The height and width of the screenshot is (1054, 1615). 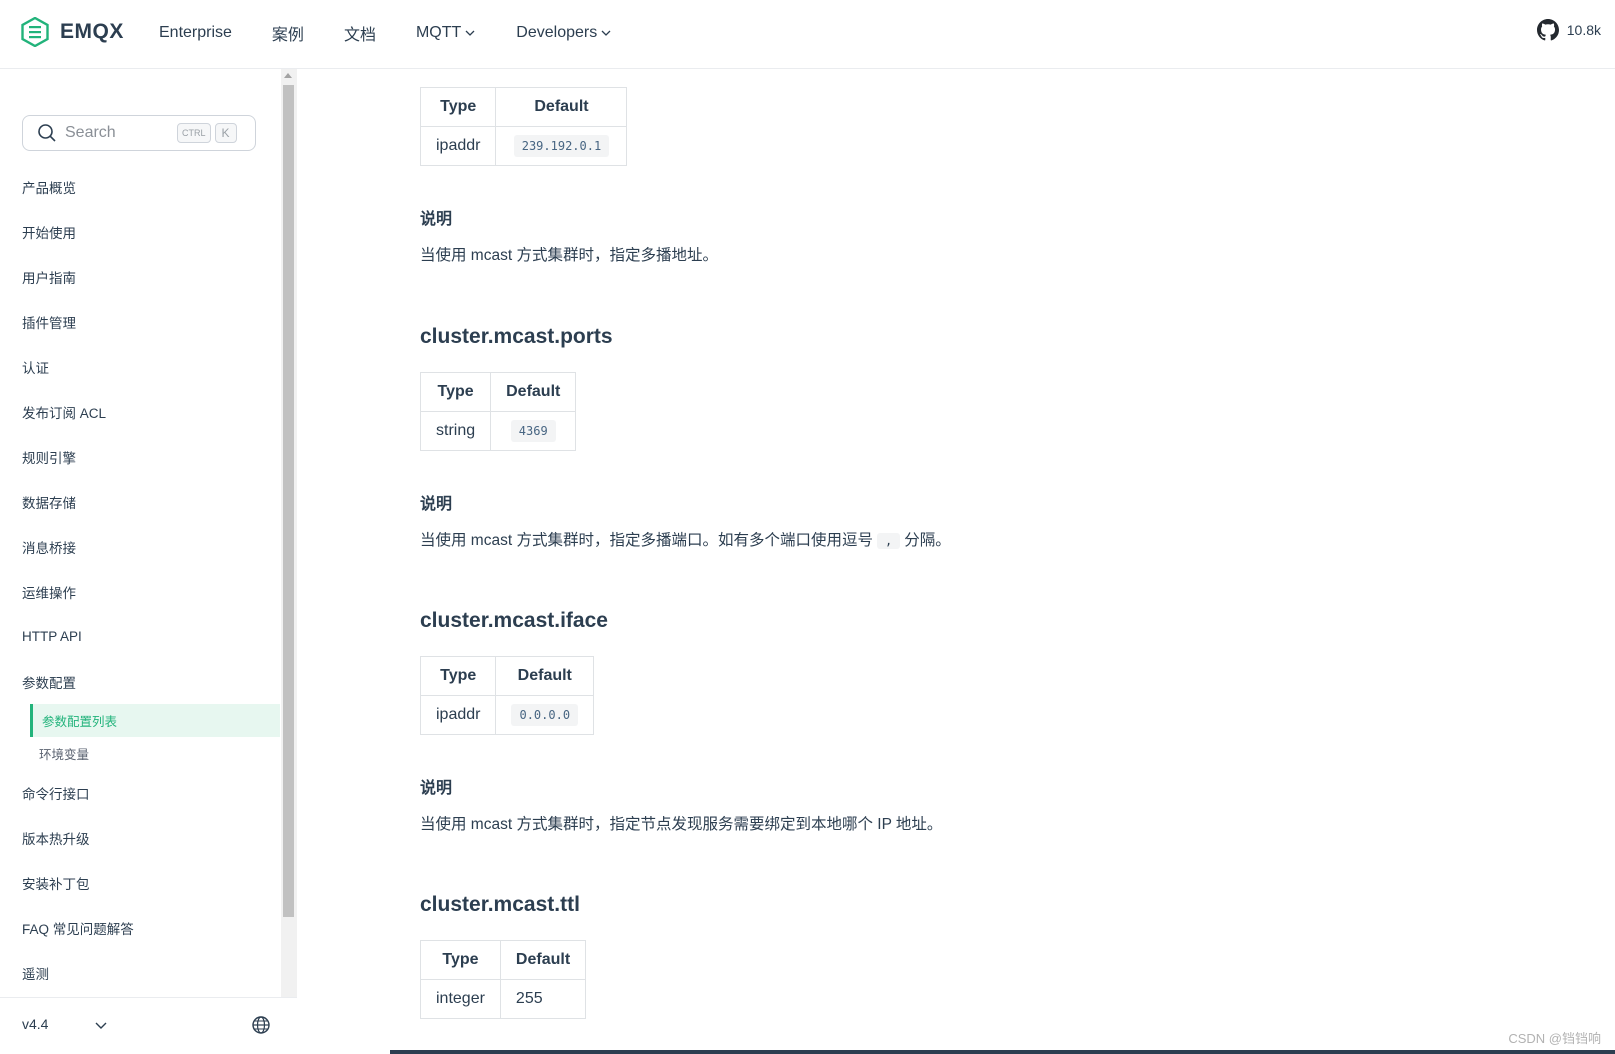 What do you see at coordinates (888, 541) in the screenshot?
I see `inline-code: ,` at bounding box center [888, 541].